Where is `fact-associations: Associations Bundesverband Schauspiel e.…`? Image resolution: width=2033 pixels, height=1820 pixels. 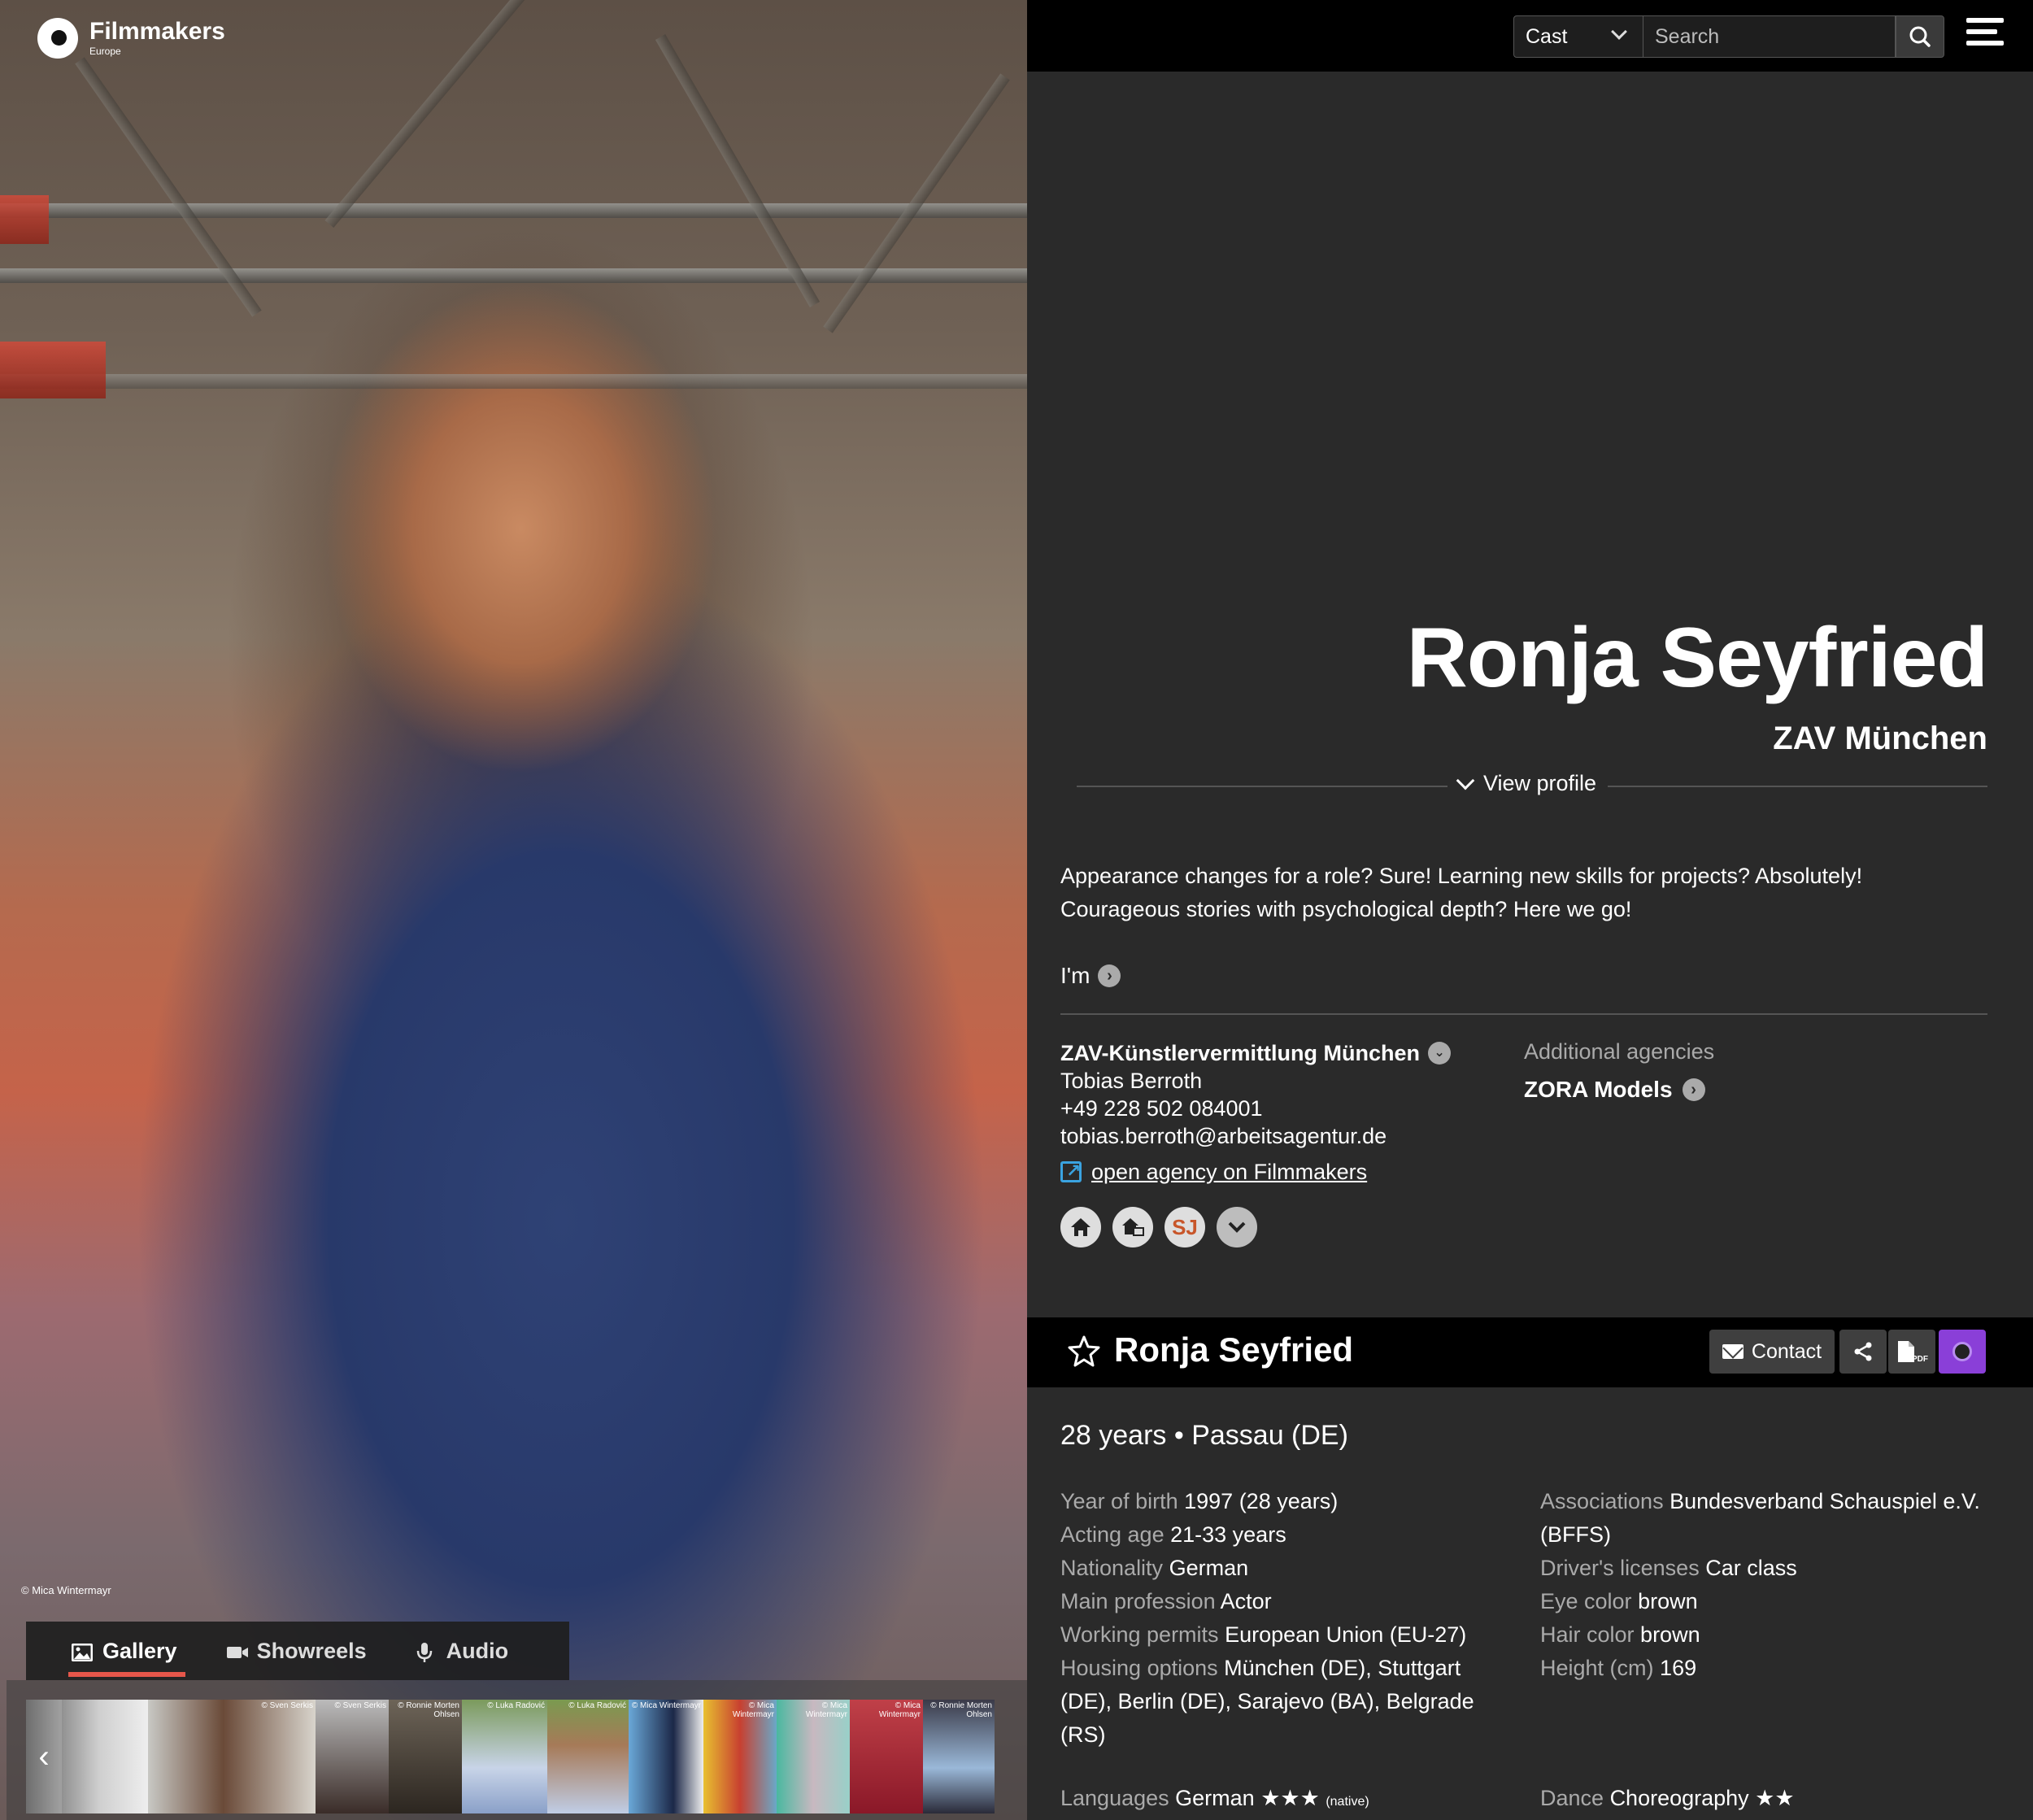 fact-associations: Associations Bundesverband Schauspiel e.… is located at coordinates (1760, 1518).